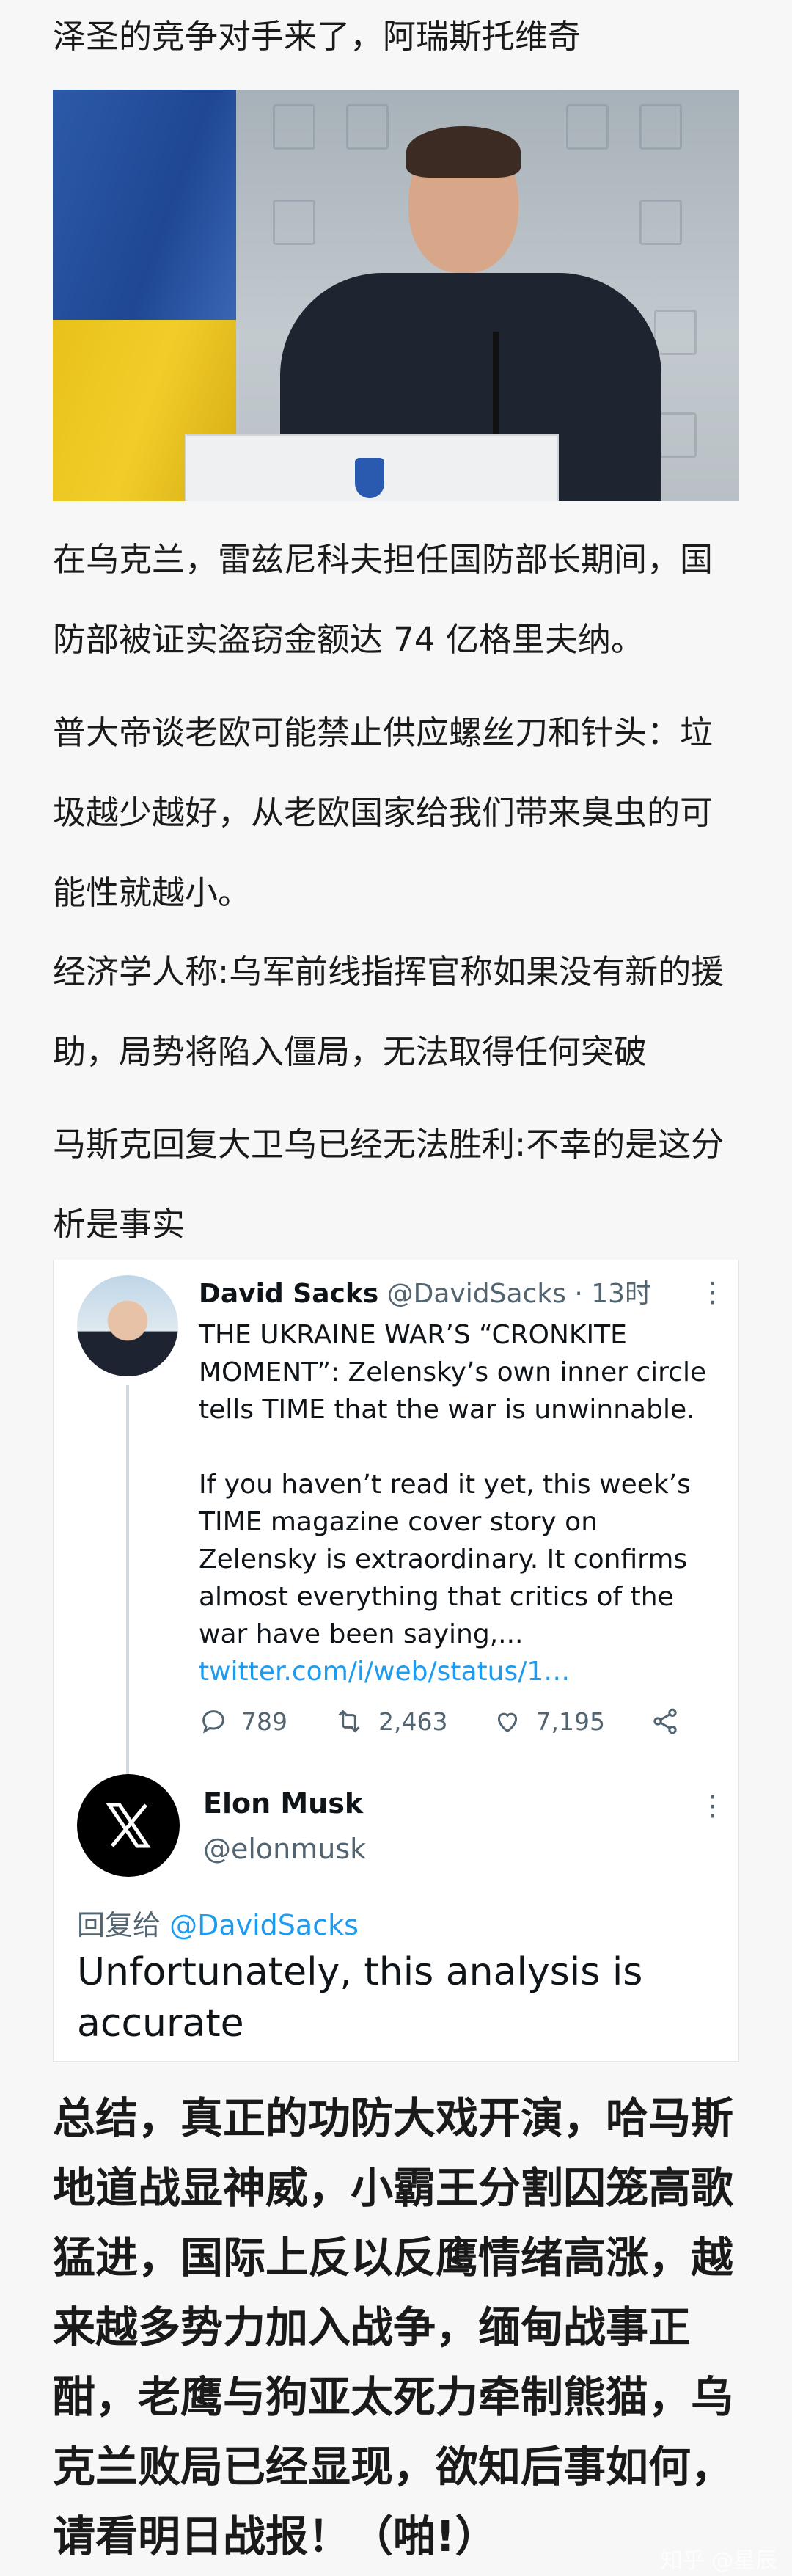 This screenshot has height=2576, width=792. I want to click on heart-icon, so click(508, 1723).